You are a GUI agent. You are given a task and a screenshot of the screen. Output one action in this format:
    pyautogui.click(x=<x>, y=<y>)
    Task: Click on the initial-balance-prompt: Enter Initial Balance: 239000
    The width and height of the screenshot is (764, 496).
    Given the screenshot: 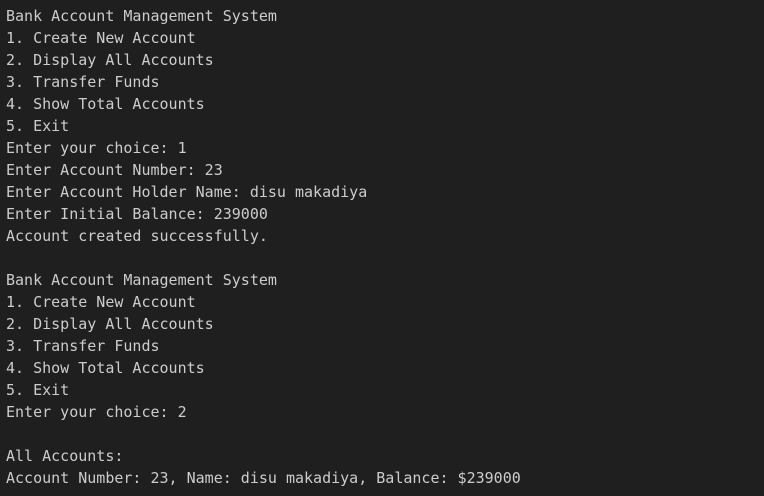 What is the action you would take?
    pyautogui.click(x=137, y=214)
    